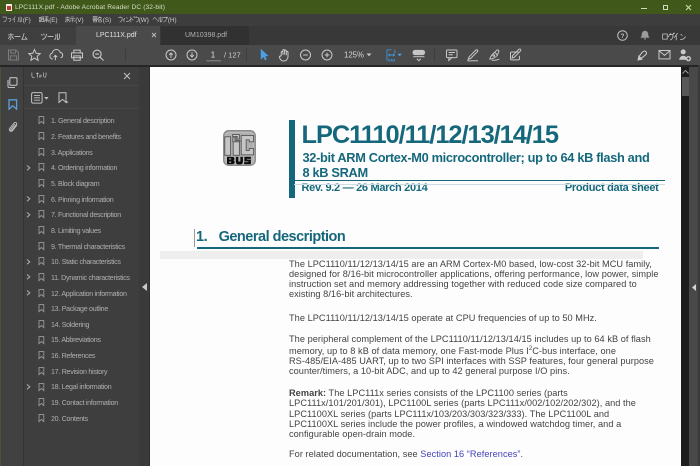 The image size is (700, 466). I want to click on svg-text: (S), so click(107, 20).